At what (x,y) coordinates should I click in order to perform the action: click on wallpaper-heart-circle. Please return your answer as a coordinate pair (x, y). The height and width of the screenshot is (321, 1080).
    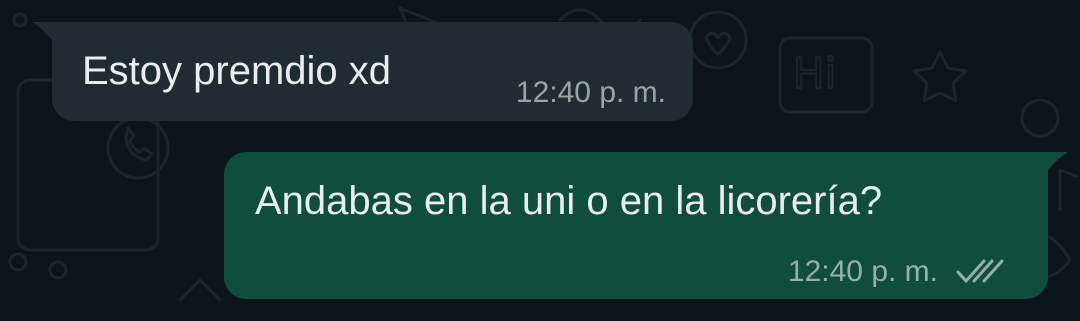
    Looking at the image, I should click on (718, 40).